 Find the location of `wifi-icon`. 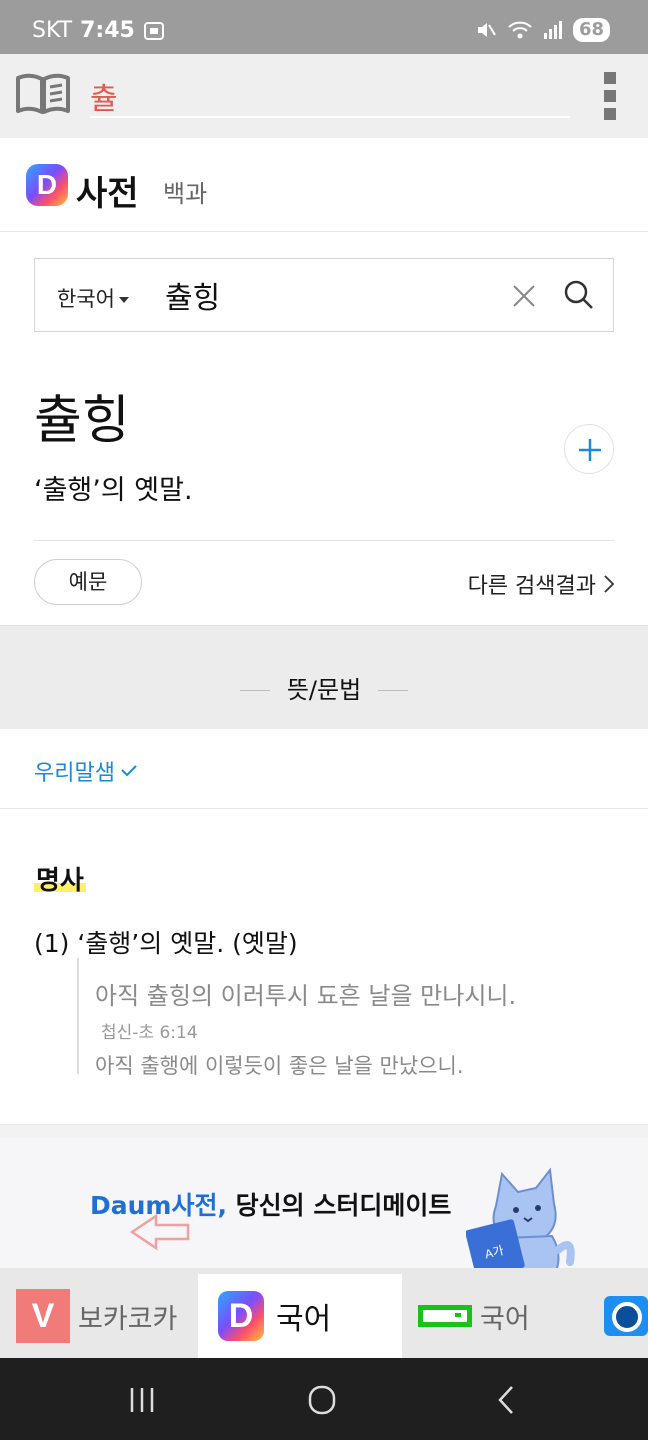

wifi-icon is located at coordinates (520, 30).